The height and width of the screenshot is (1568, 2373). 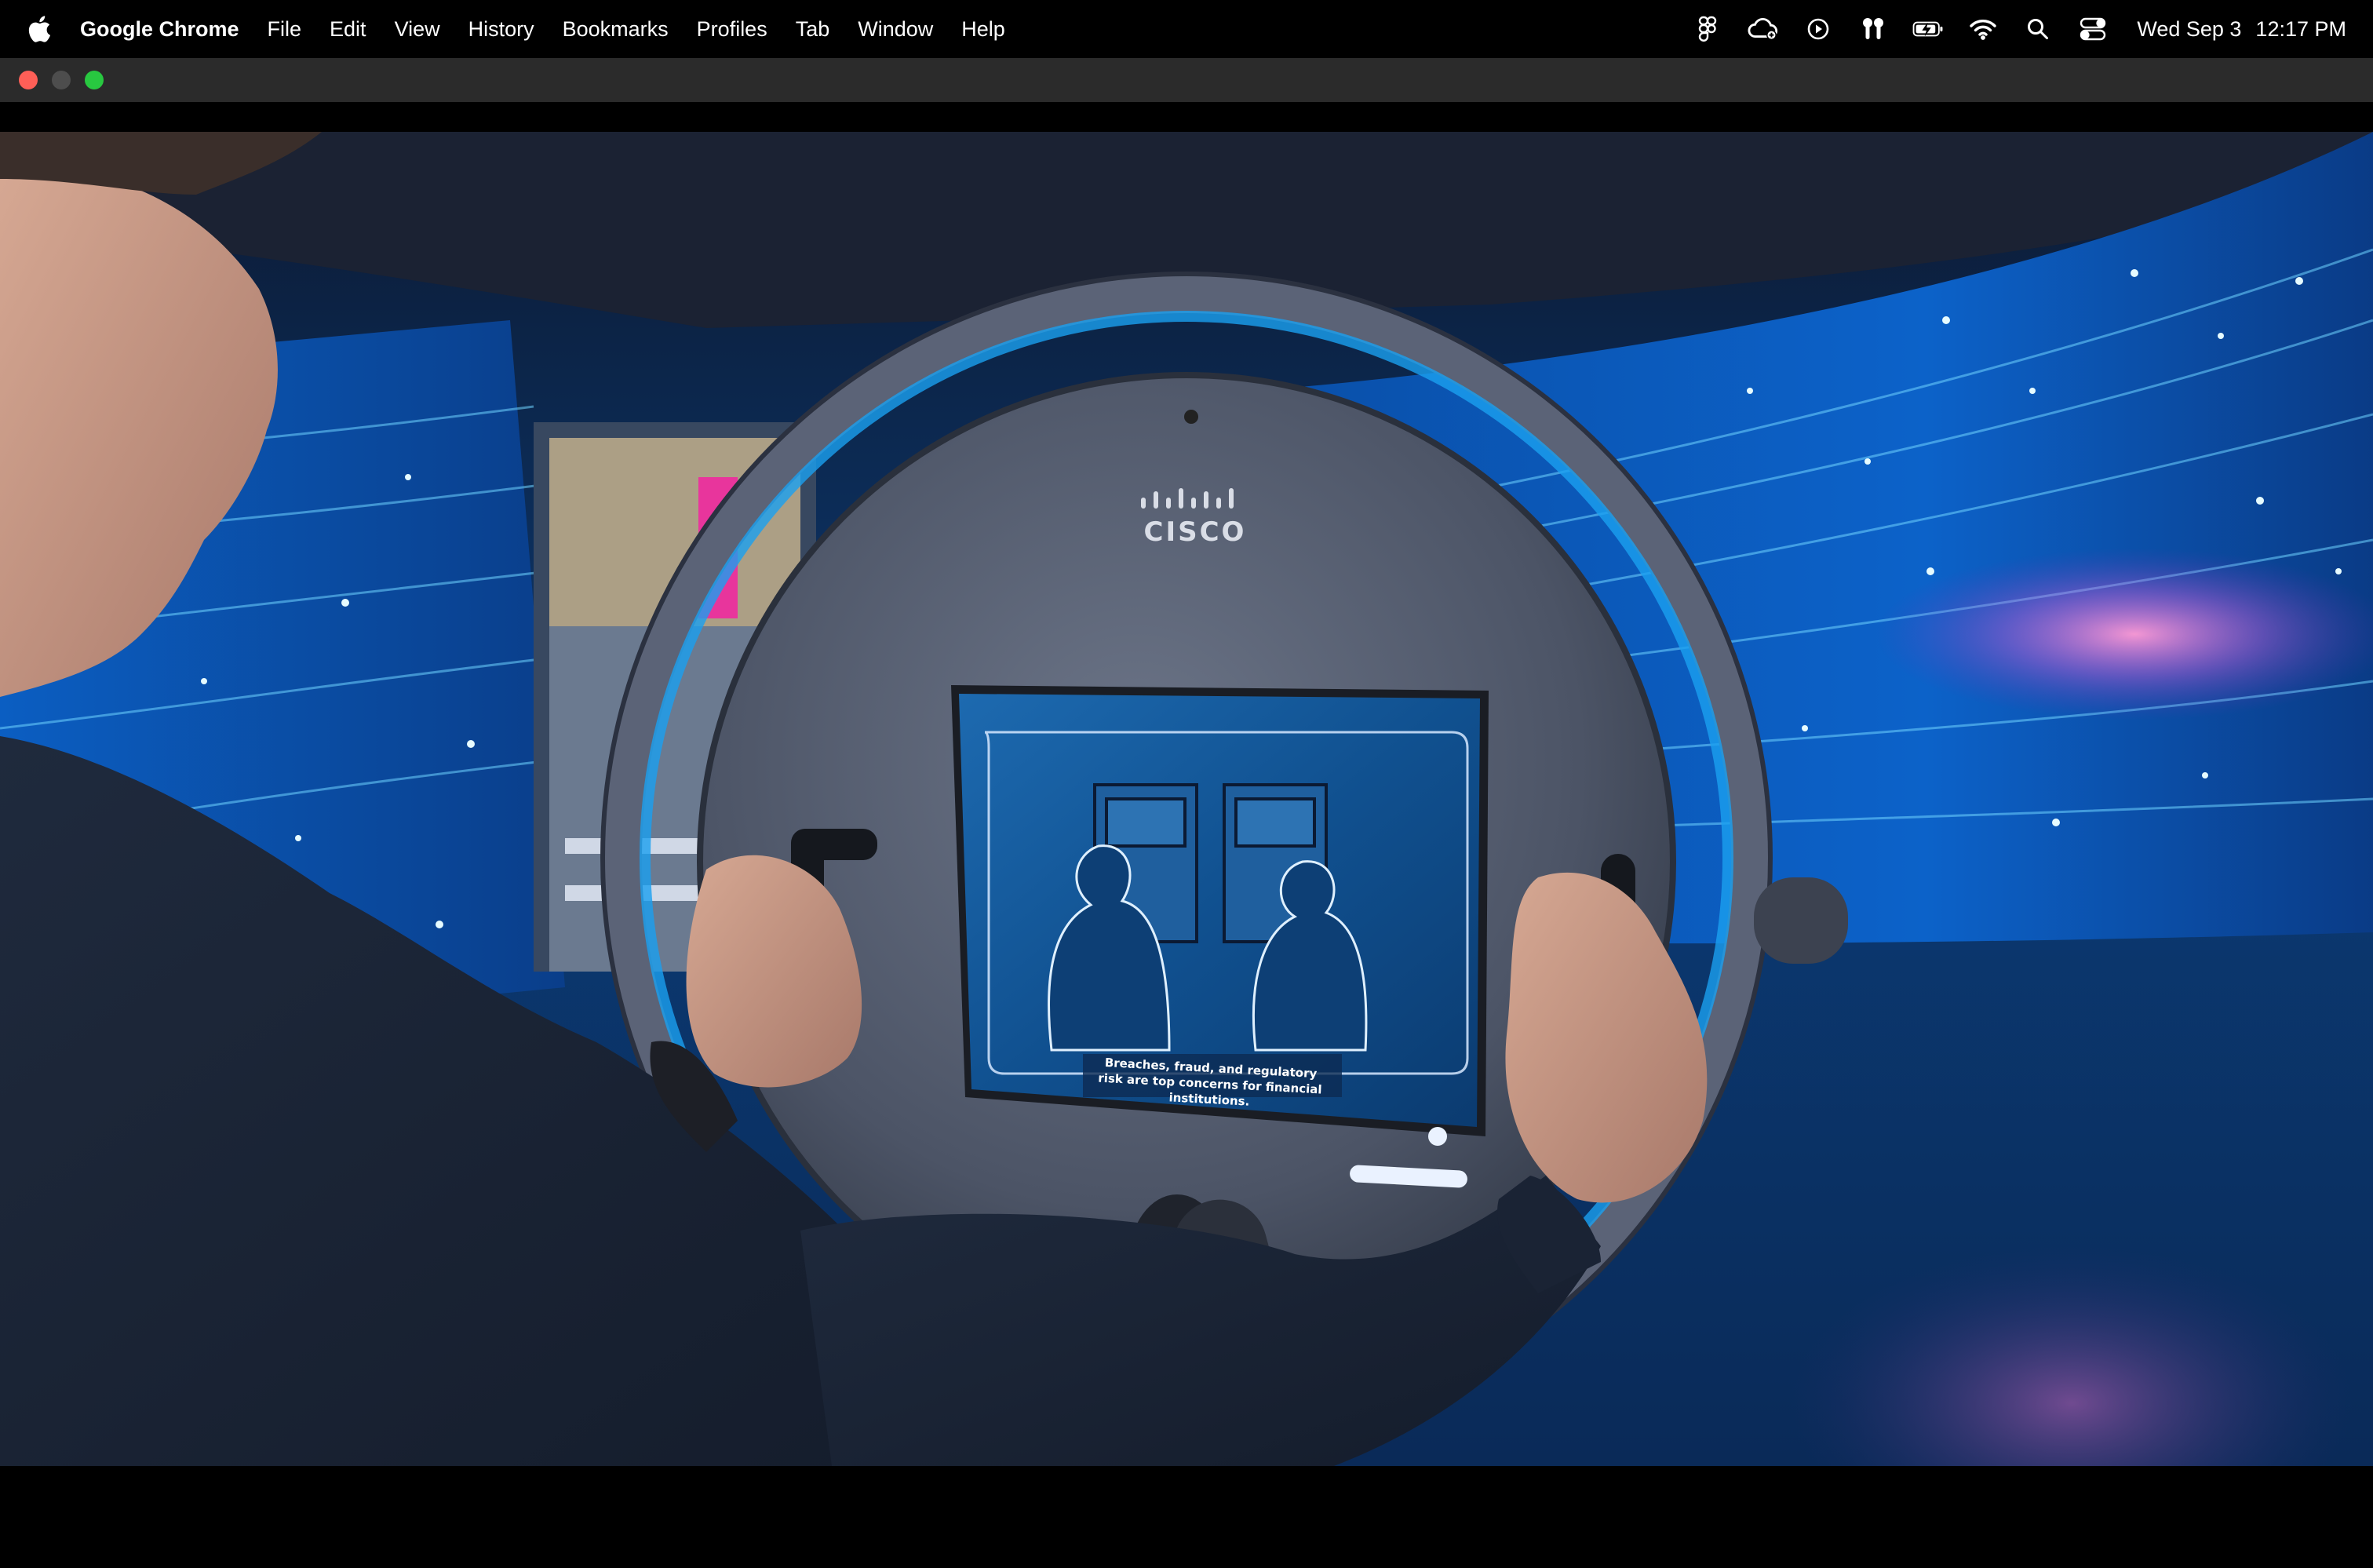 I want to click on zoom-window-button, so click(x=94, y=80).